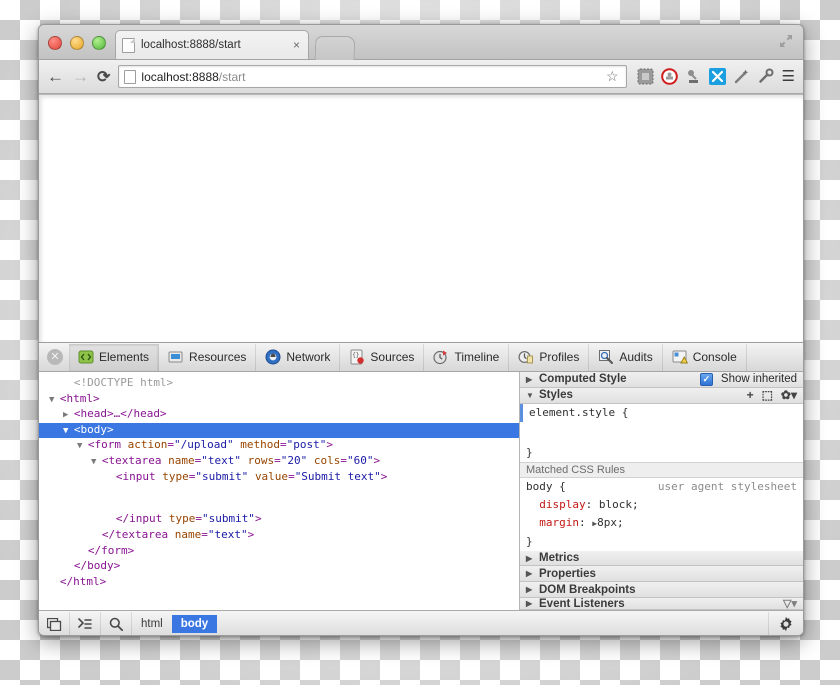 The width and height of the screenshot is (840, 685). I want to click on body-rule-prop-margin: margin: ▶8px;, so click(661, 523).